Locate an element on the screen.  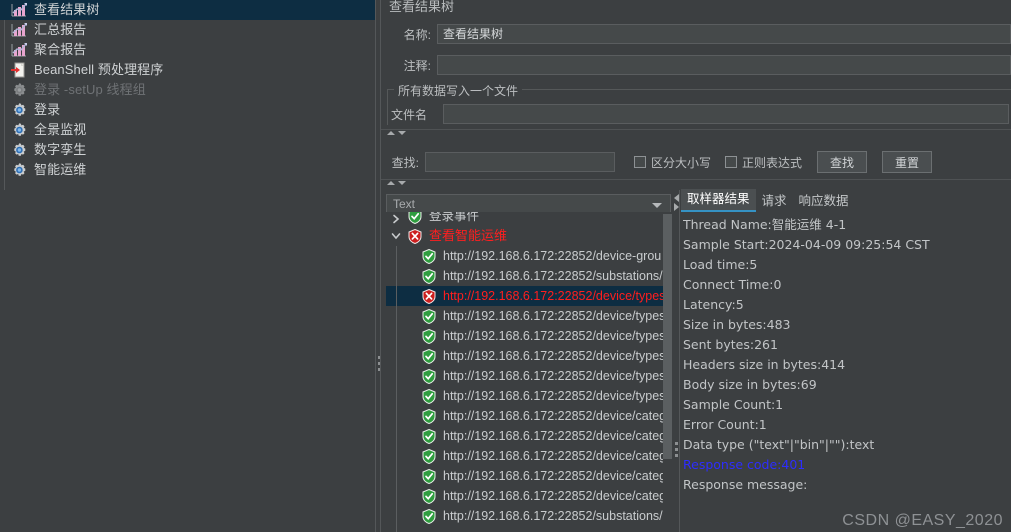
results-tree-row: 查看智能运维 is located at coordinates (524, 236).